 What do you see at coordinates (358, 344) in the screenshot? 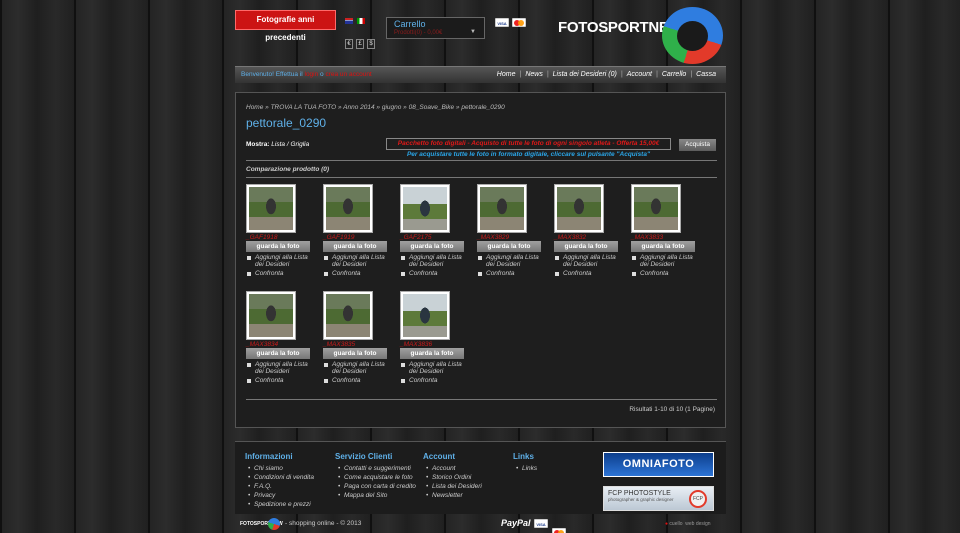
I see `product-name: _MAX3835` at bounding box center [358, 344].